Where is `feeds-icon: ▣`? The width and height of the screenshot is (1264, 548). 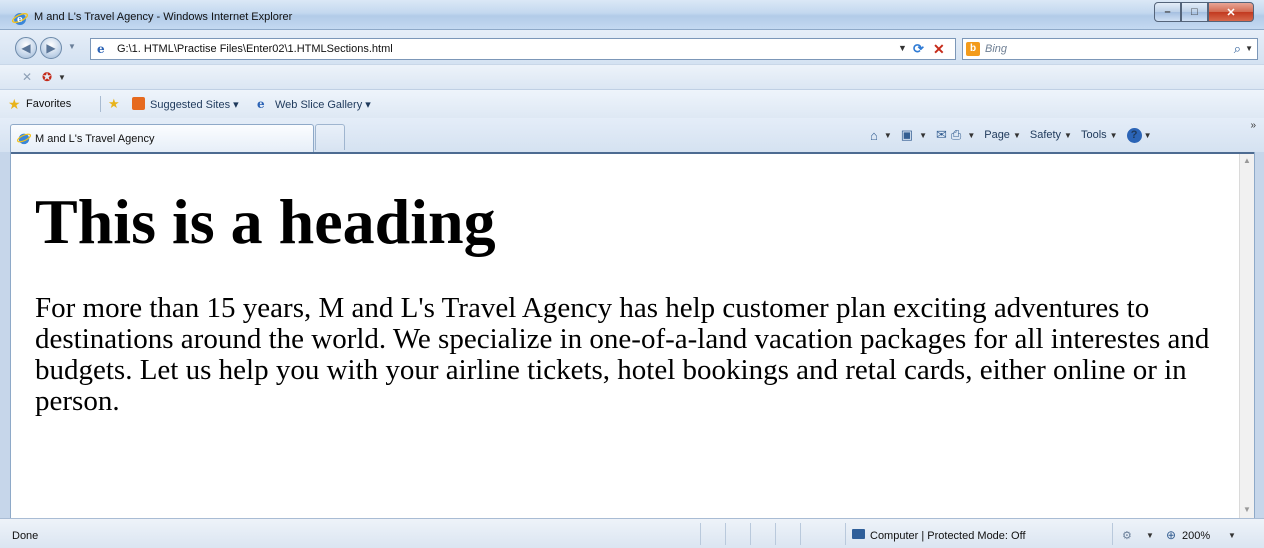 feeds-icon: ▣ is located at coordinates (907, 135).